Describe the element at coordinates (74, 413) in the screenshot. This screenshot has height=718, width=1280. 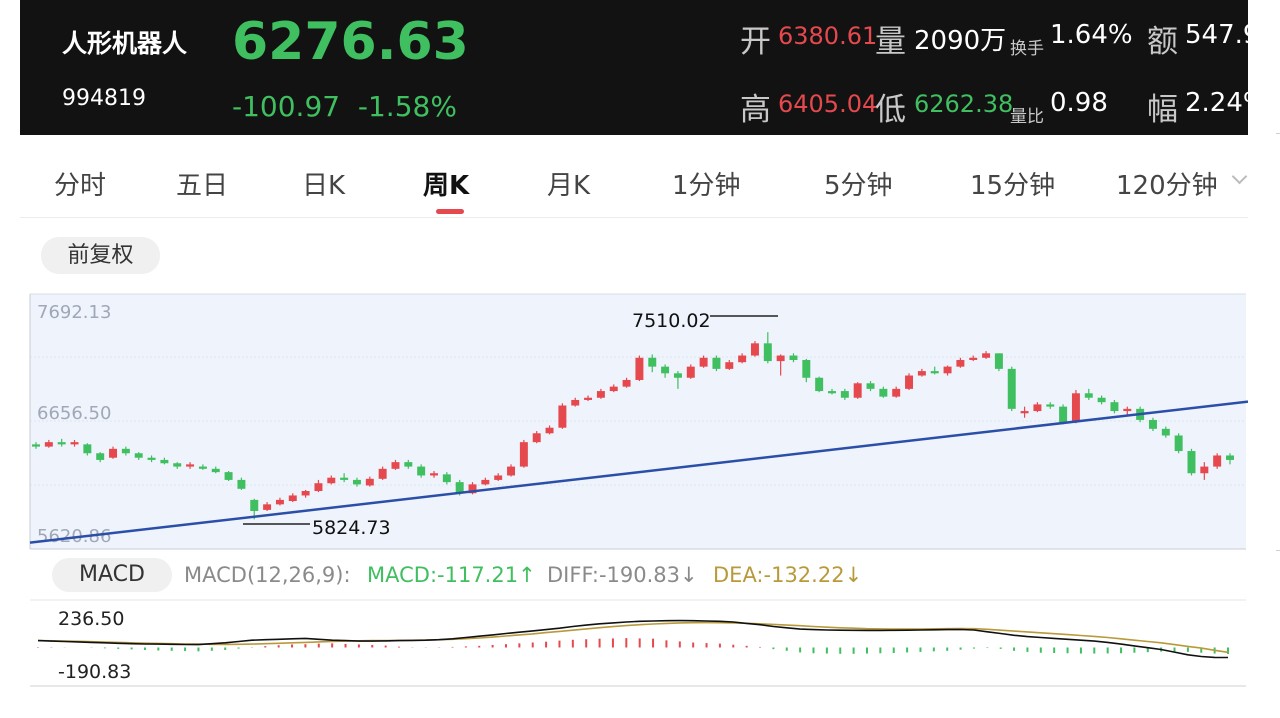
I see `y-axis-mid-label: 6656.50` at that location.